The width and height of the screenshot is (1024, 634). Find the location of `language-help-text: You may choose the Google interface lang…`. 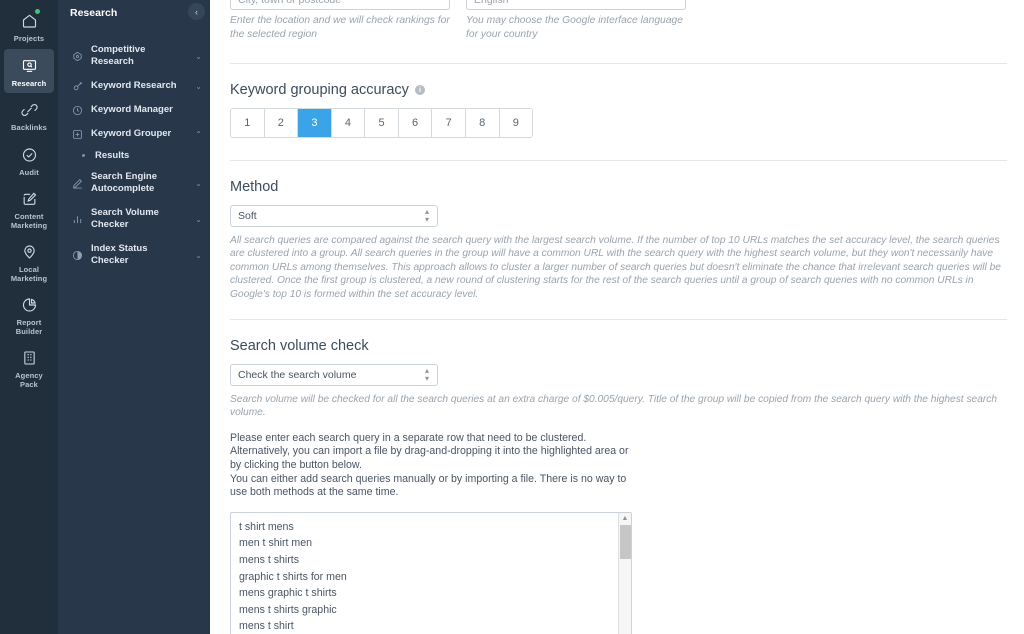

language-help-text: You may choose the Google interface lang… is located at coordinates (574, 27).